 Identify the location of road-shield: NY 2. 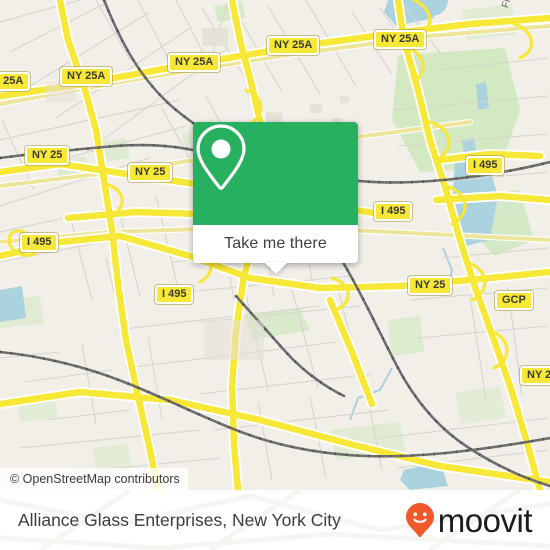
(535, 375).